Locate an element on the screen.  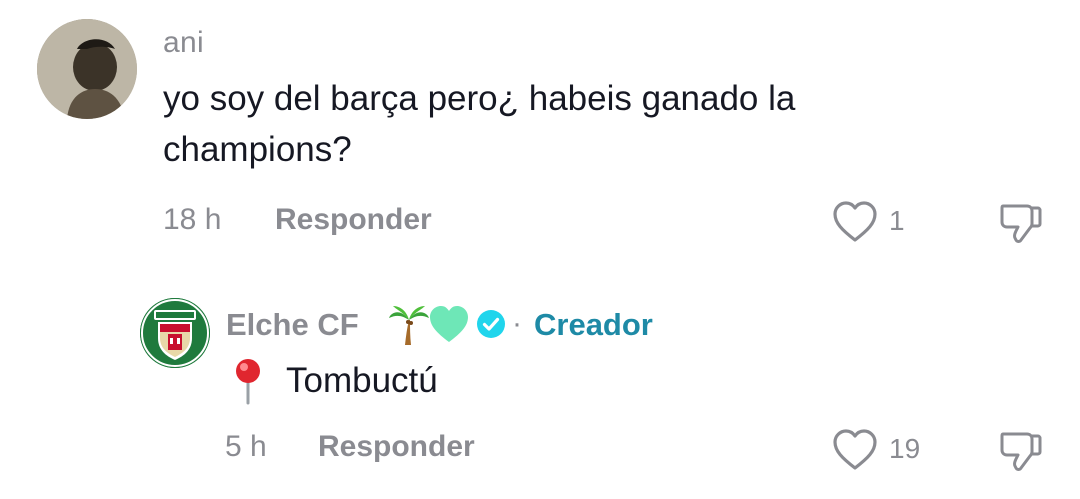
comment-username: ani is located at coordinates (183, 43).